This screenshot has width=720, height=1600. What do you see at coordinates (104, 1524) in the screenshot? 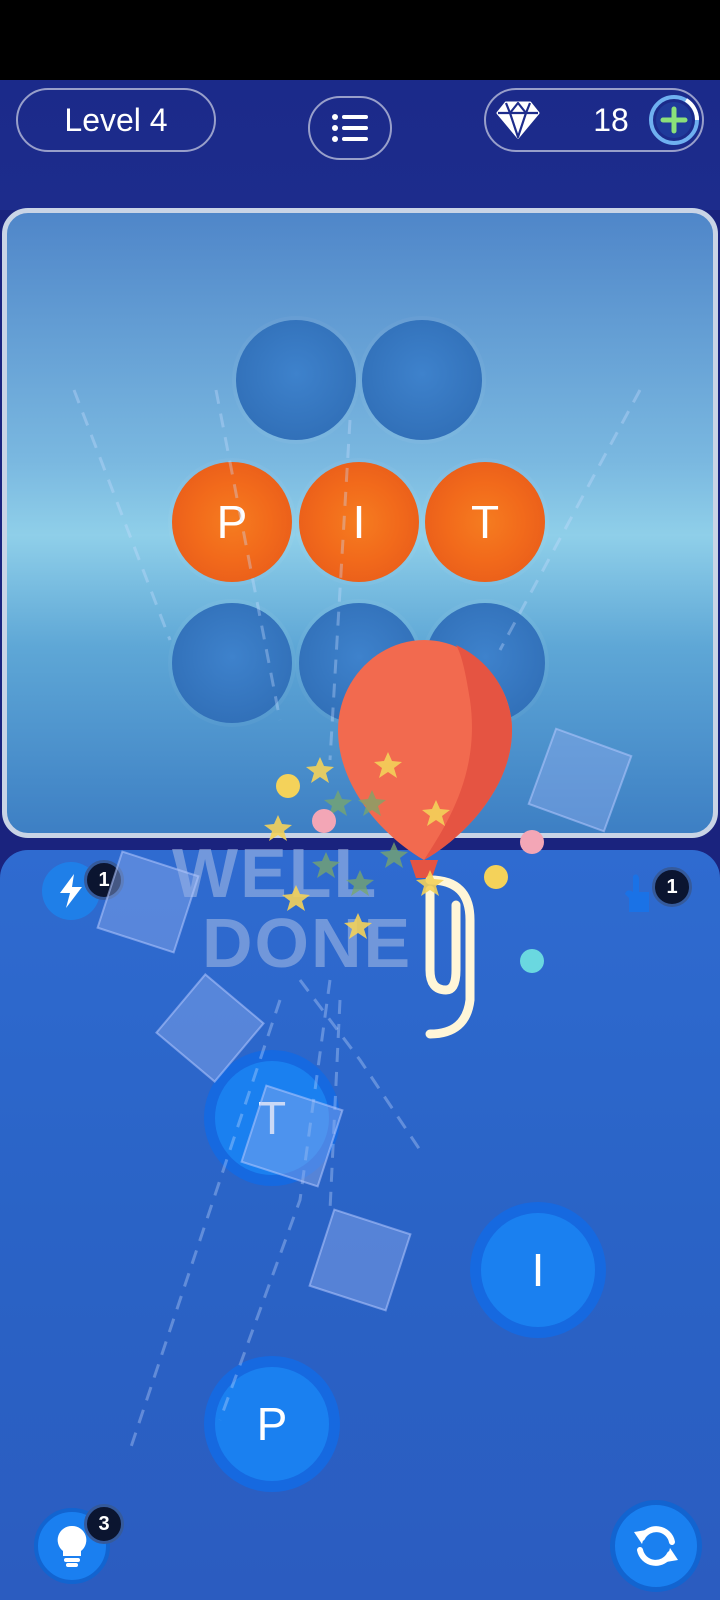
I see `hint-count-badge: 3` at bounding box center [104, 1524].